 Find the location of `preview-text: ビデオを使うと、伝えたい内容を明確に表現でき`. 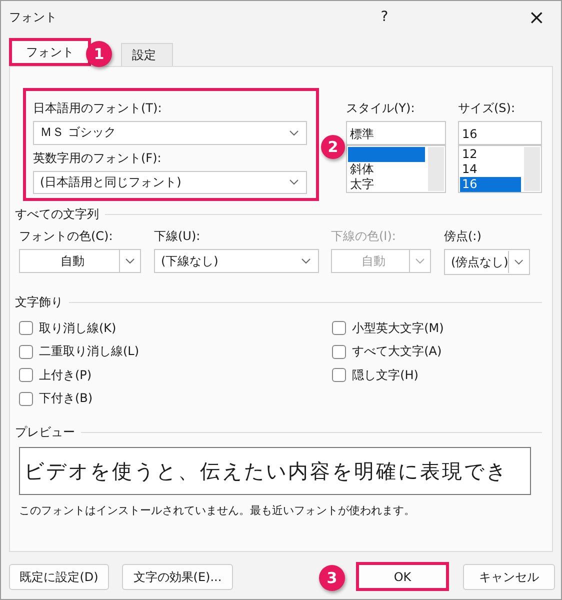

preview-text: ビデオを使うと、伝えたい内容を明確に表現でき is located at coordinates (266, 471).